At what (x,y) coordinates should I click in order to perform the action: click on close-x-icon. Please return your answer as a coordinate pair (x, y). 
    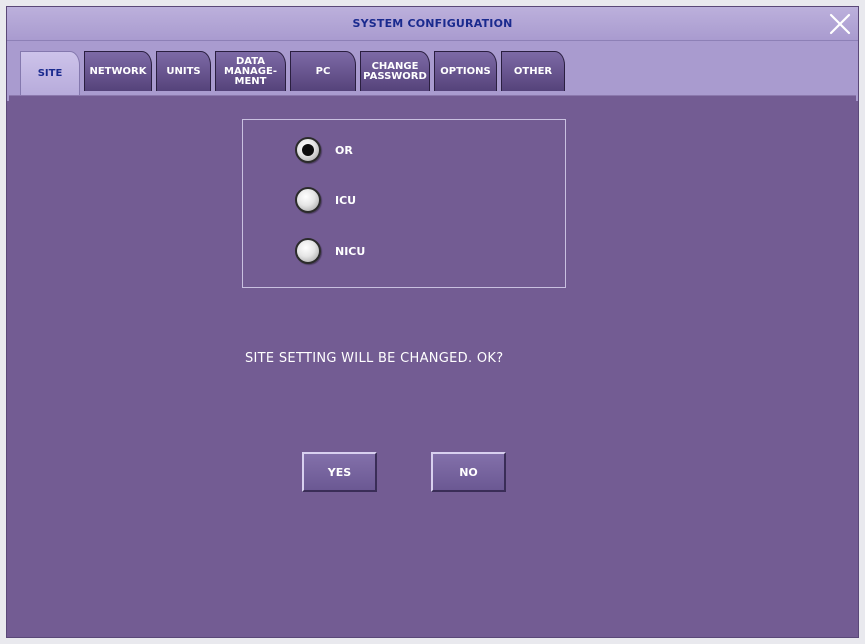
    Looking at the image, I should click on (840, 24).